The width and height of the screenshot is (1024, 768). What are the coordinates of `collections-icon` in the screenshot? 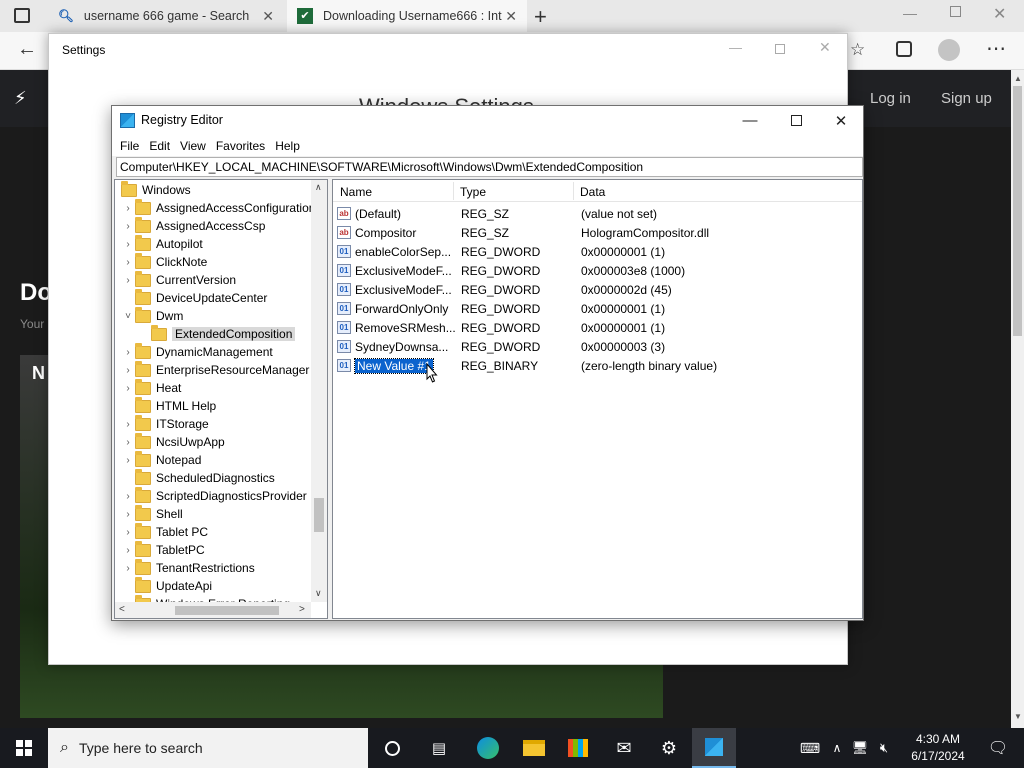 It's located at (904, 49).